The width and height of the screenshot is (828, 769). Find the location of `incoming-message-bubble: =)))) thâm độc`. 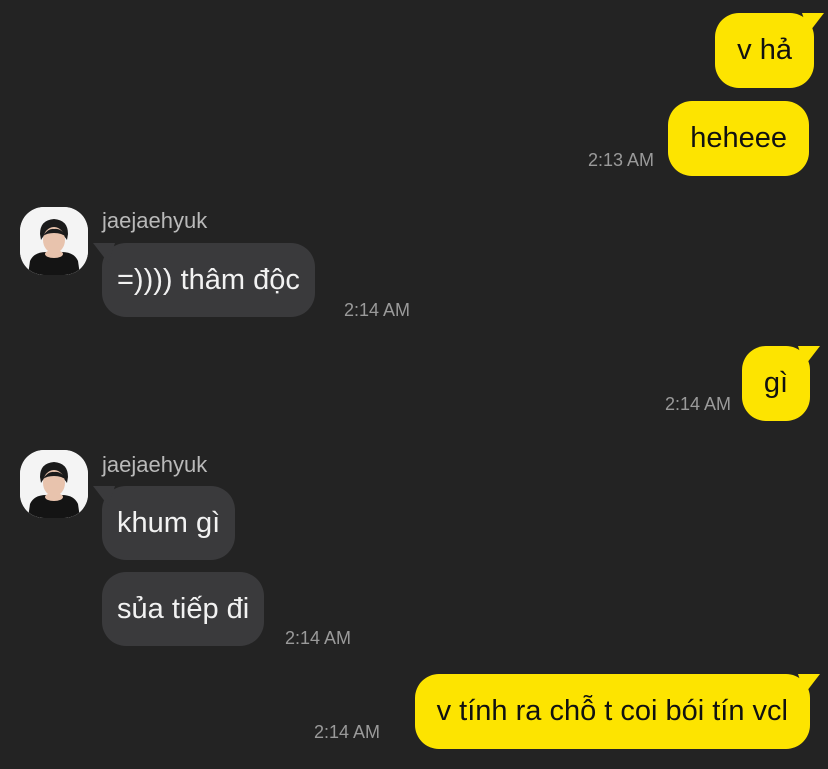

incoming-message-bubble: =)))) thâm độc is located at coordinates (208, 280).